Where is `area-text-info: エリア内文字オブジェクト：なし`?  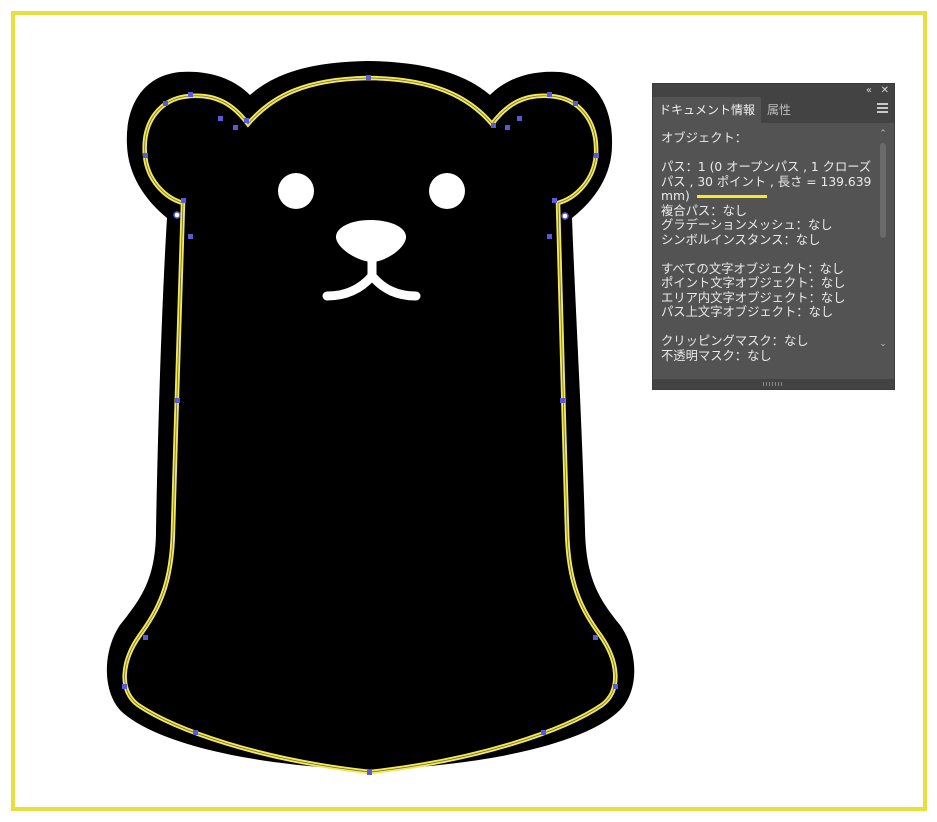
area-text-info: エリア内文字オブジェクト：なし is located at coordinates (753, 297).